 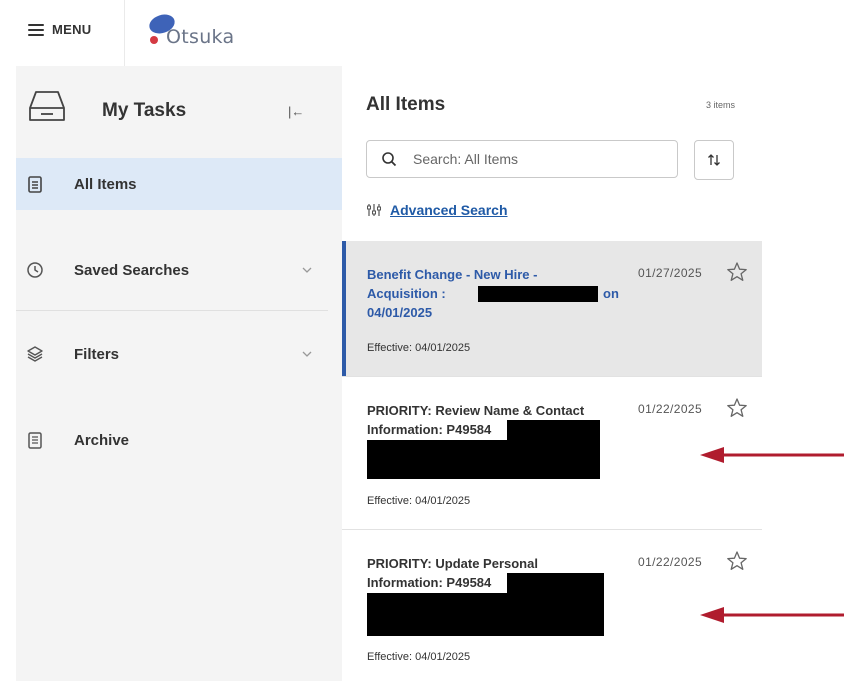 I want to click on sidebar-header: My Tasks |←, so click(x=179, y=112).